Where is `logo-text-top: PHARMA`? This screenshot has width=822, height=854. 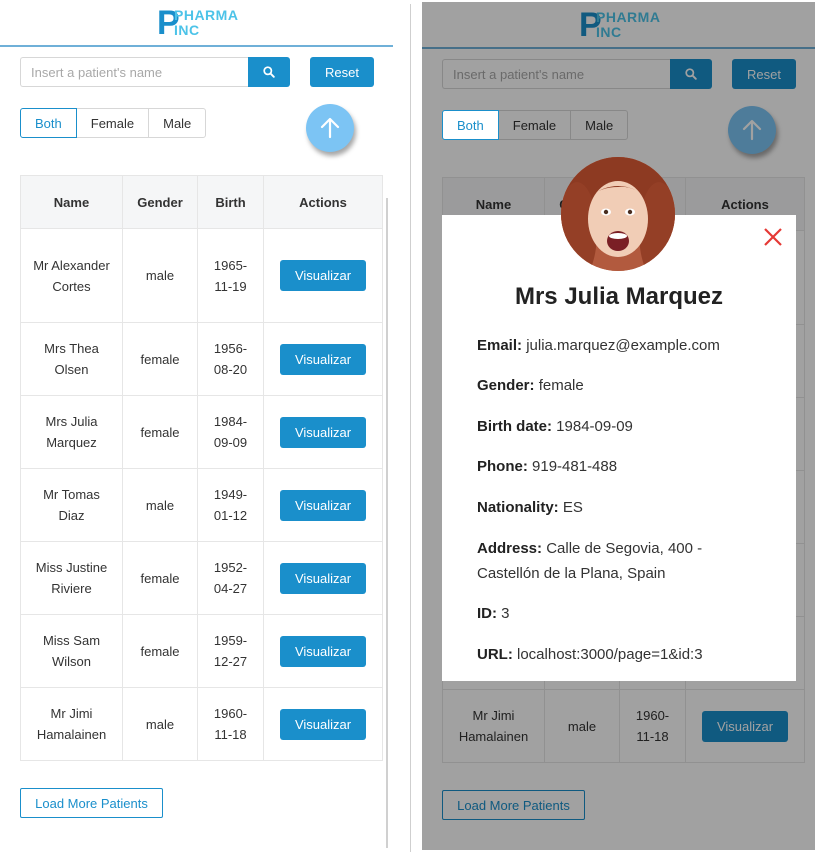 logo-text-top: PHARMA is located at coordinates (206, 15).